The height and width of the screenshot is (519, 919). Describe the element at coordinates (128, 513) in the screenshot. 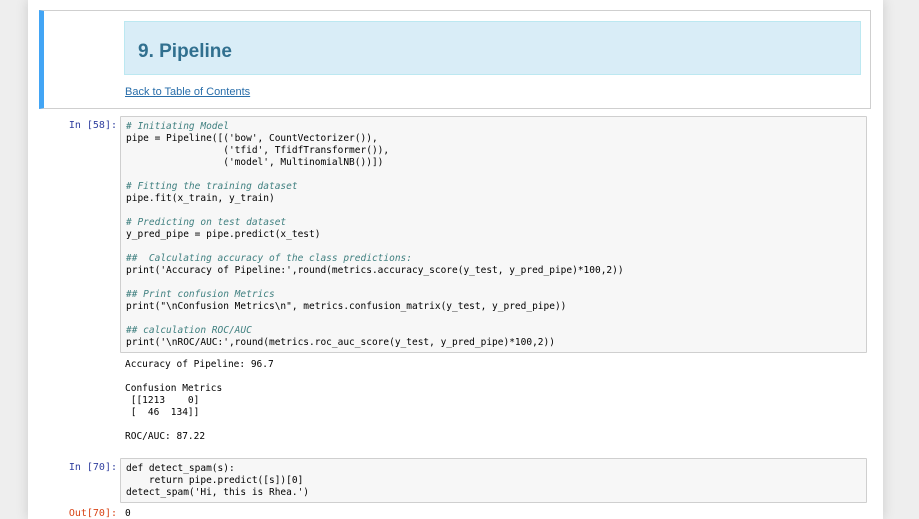

I see `cell-70-output: 0` at that location.